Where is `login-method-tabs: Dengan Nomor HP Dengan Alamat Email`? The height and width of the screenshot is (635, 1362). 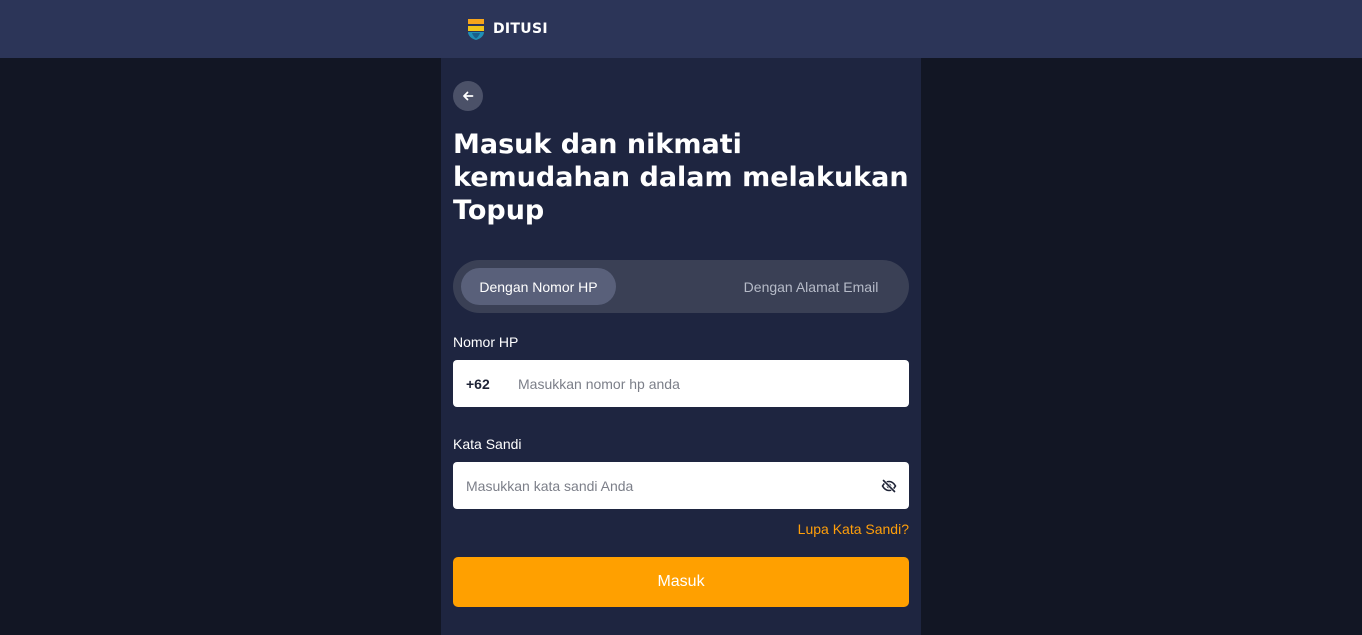
login-method-tabs: Dengan Nomor HP Dengan Alamat Email is located at coordinates (681, 286).